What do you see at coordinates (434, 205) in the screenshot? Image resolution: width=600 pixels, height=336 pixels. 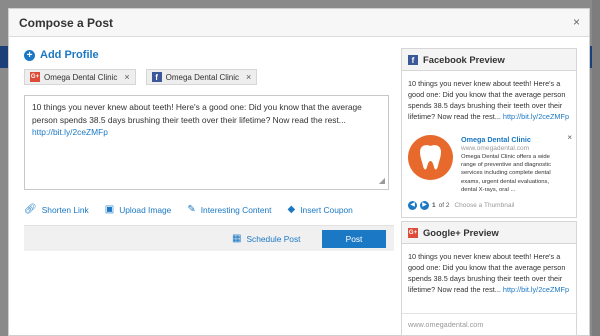 I see `thumbnail-page: 1` at bounding box center [434, 205].